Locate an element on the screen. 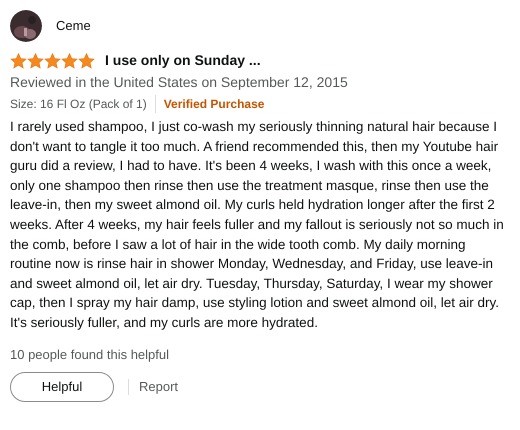 This screenshot has width=520, height=430. helpful-count: 10 people found this helpful is located at coordinates (90, 355).